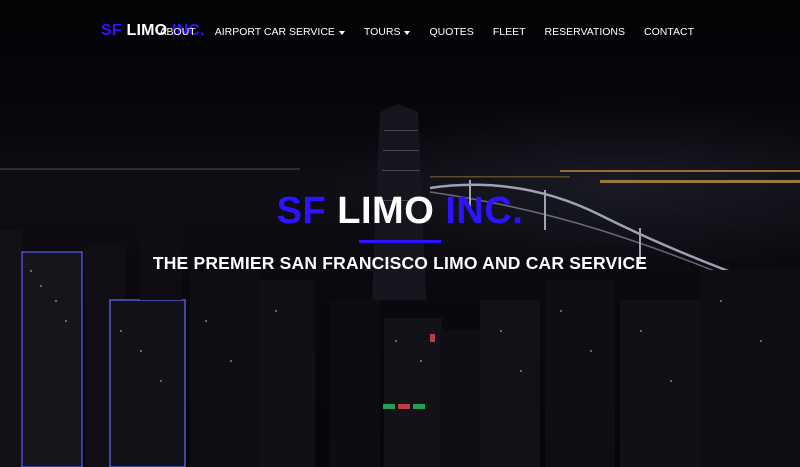 The height and width of the screenshot is (467, 800). I want to click on hero-title-limo: LIMO, so click(386, 211).